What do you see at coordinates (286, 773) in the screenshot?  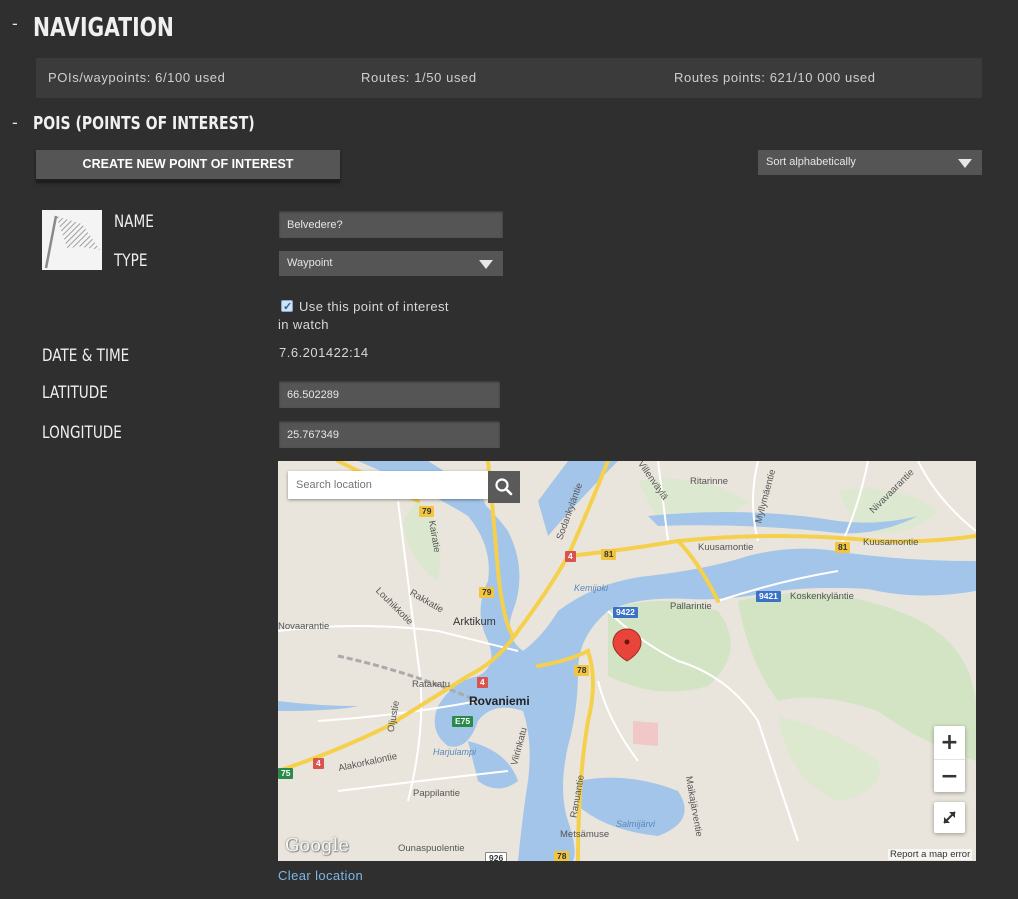 I see `road-shield-75: 75` at bounding box center [286, 773].